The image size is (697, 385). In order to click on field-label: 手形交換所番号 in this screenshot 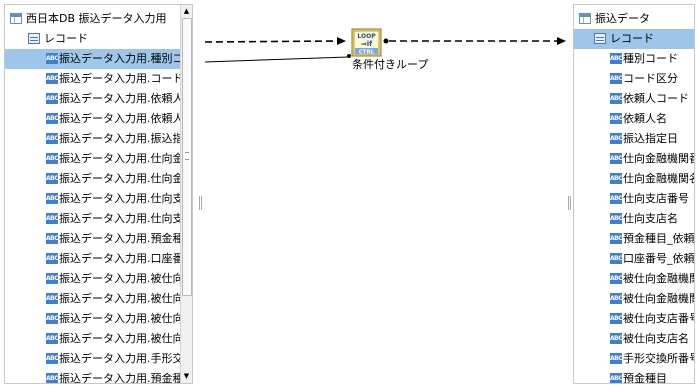, I will do `click(659, 358)`.